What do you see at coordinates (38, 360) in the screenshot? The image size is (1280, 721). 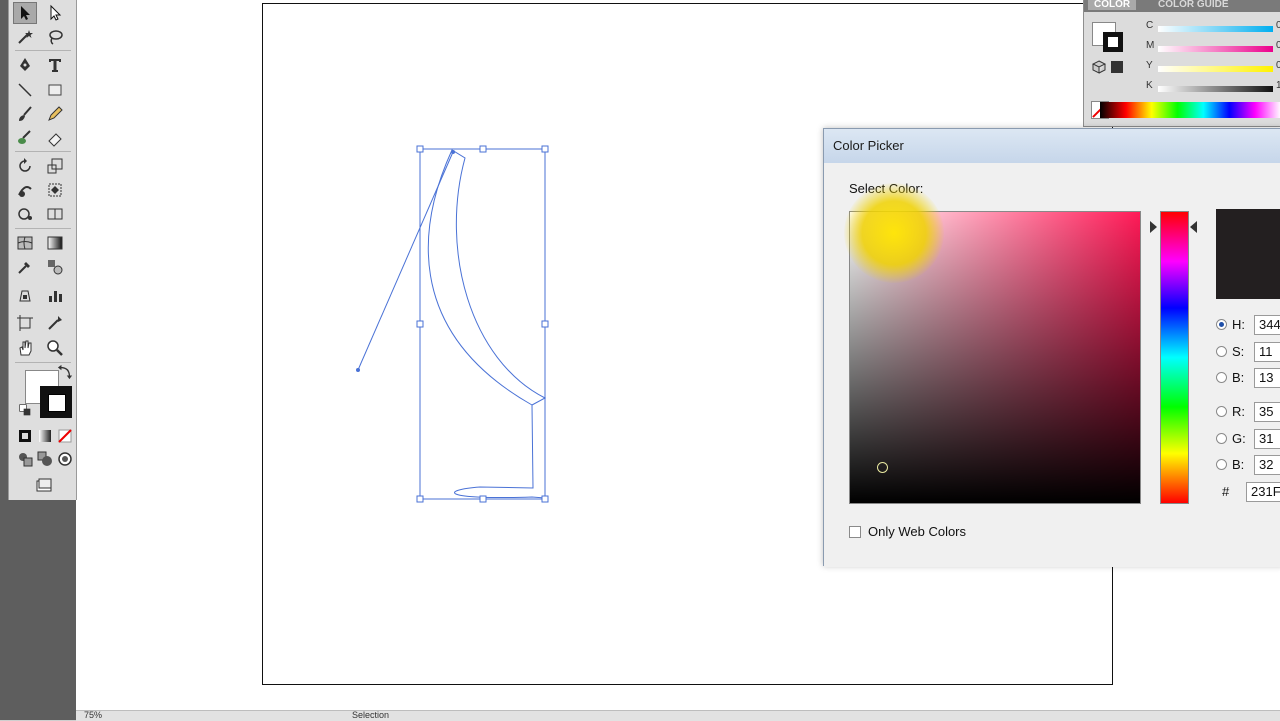 I see `tools-panel` at bounding box center [38, 360].